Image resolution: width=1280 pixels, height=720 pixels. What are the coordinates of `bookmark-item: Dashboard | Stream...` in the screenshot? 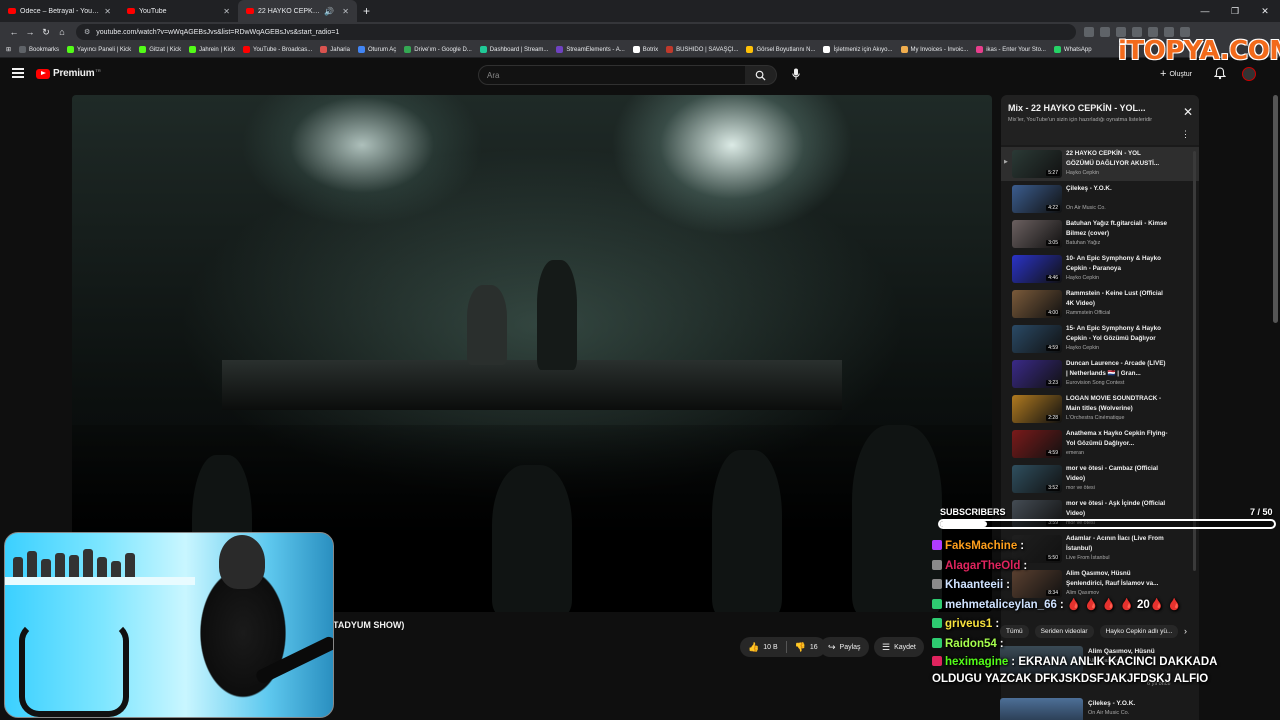 It's located at (513, 49).